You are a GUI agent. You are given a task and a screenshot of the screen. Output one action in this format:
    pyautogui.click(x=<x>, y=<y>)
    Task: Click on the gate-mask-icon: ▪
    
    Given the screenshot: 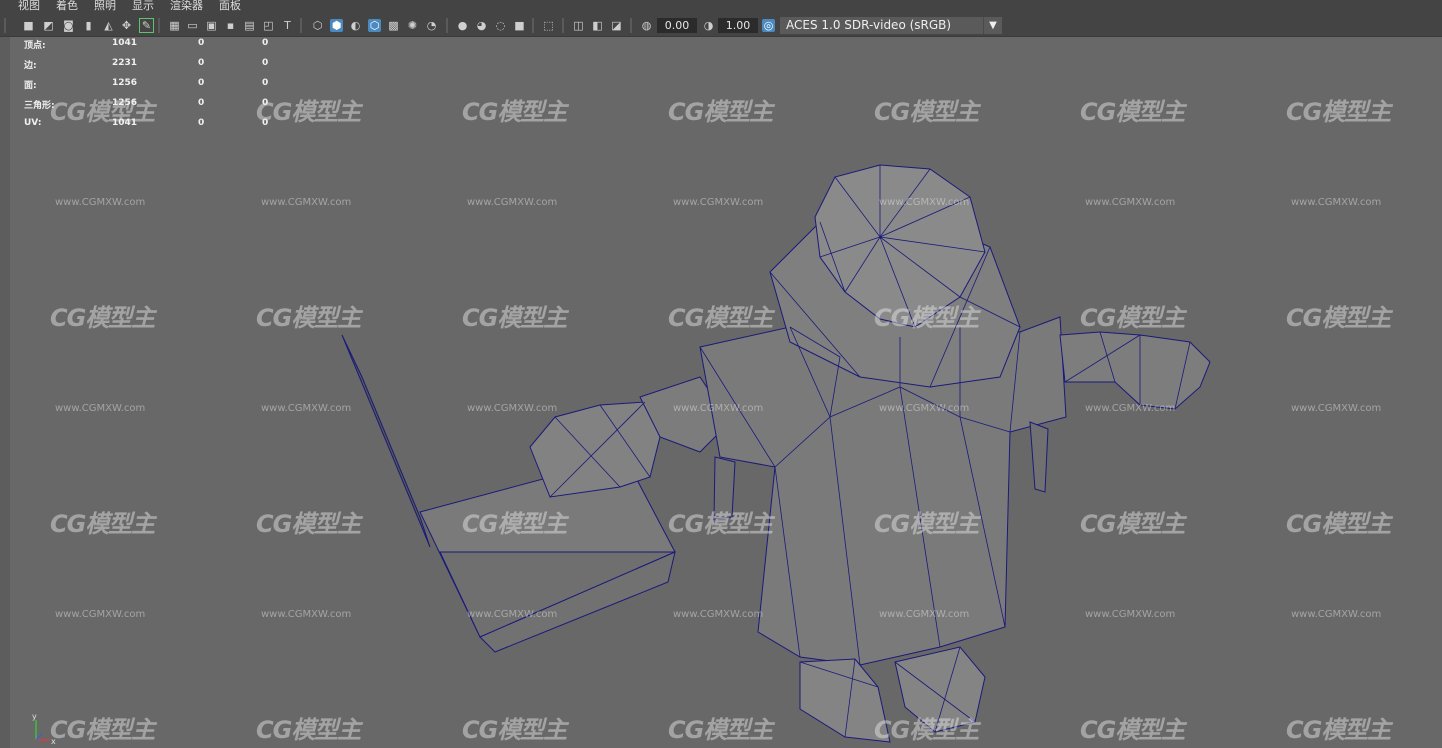 What is the action you would take?
    pyautogui.click(x=230, y=25)
    